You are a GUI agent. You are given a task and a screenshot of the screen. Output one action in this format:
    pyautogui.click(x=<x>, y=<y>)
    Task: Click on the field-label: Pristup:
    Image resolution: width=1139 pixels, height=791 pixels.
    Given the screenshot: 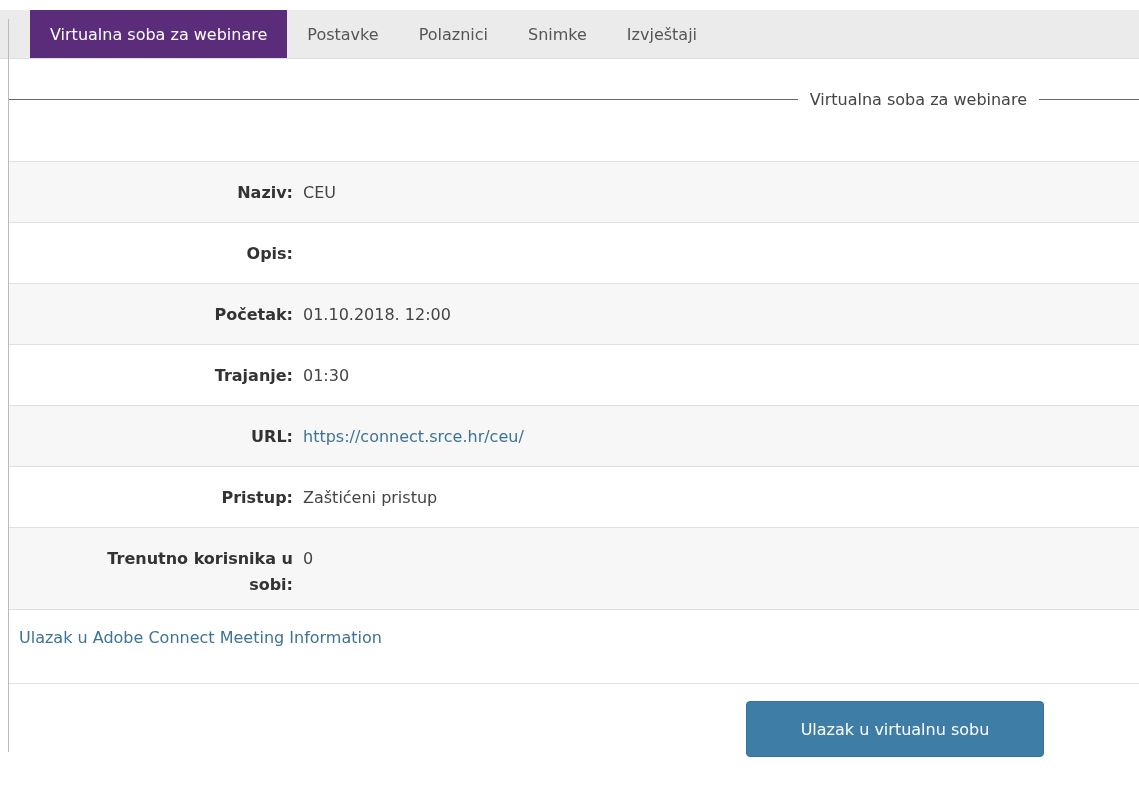 What is the action you would take?
    pyautogui.click(x=257, y=498)
    